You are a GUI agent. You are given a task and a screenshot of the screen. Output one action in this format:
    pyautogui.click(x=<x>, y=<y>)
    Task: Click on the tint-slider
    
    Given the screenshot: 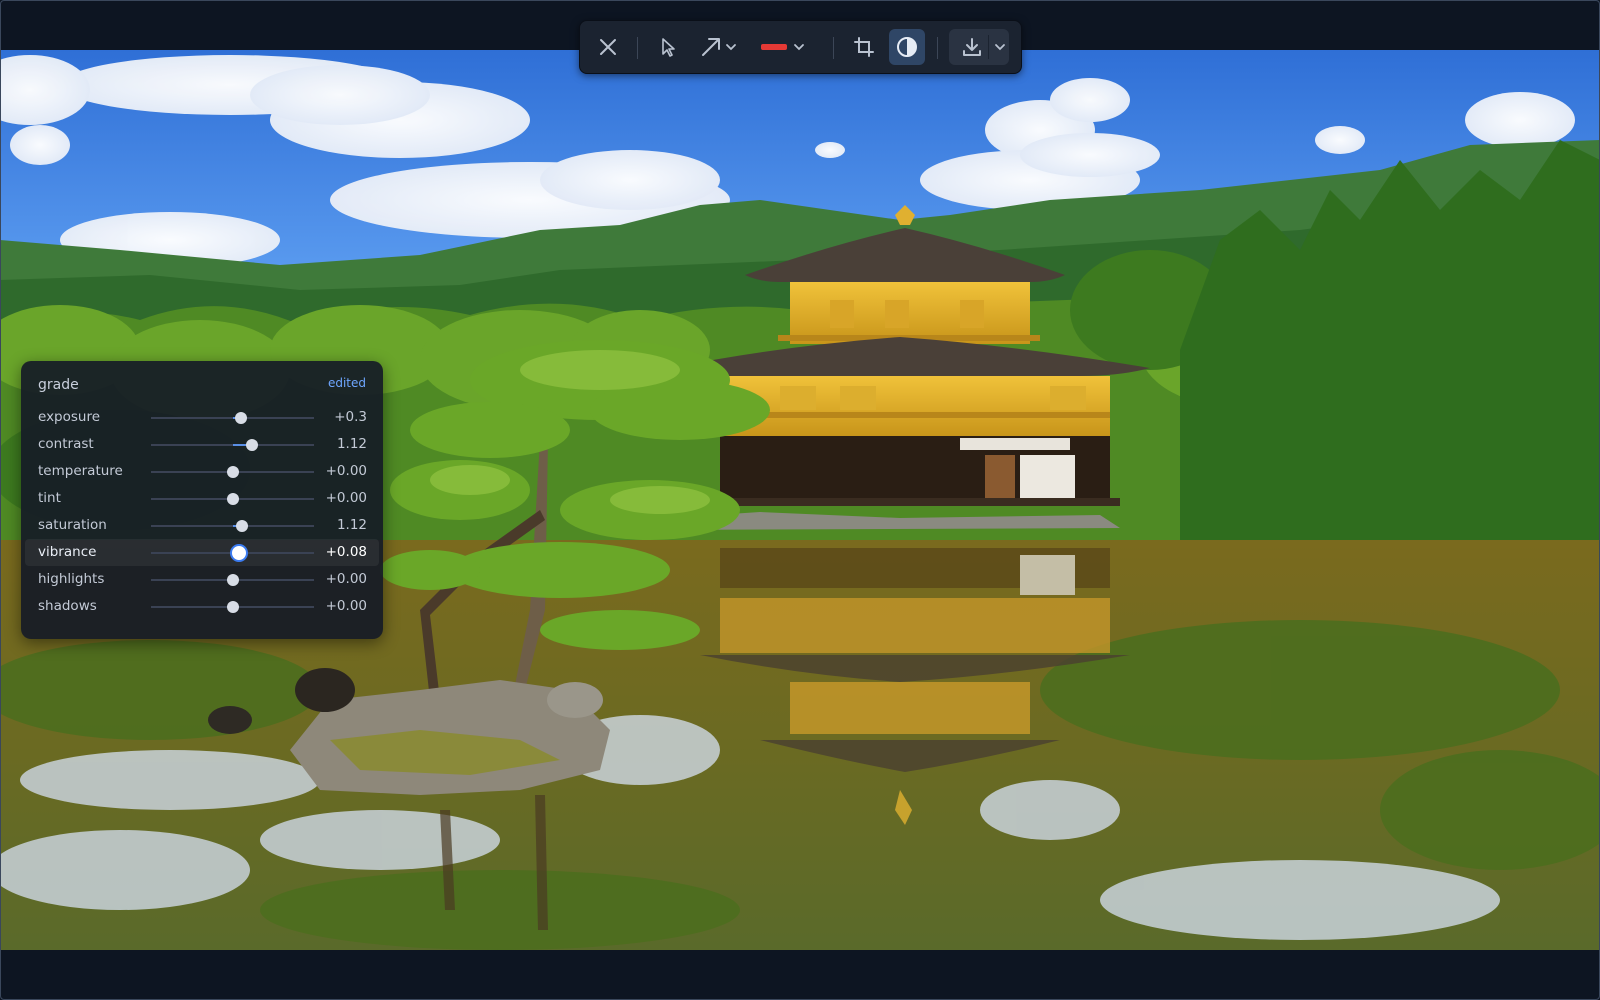 What is the action you would take?
    pyautogui.click(x=232, y=499)
    